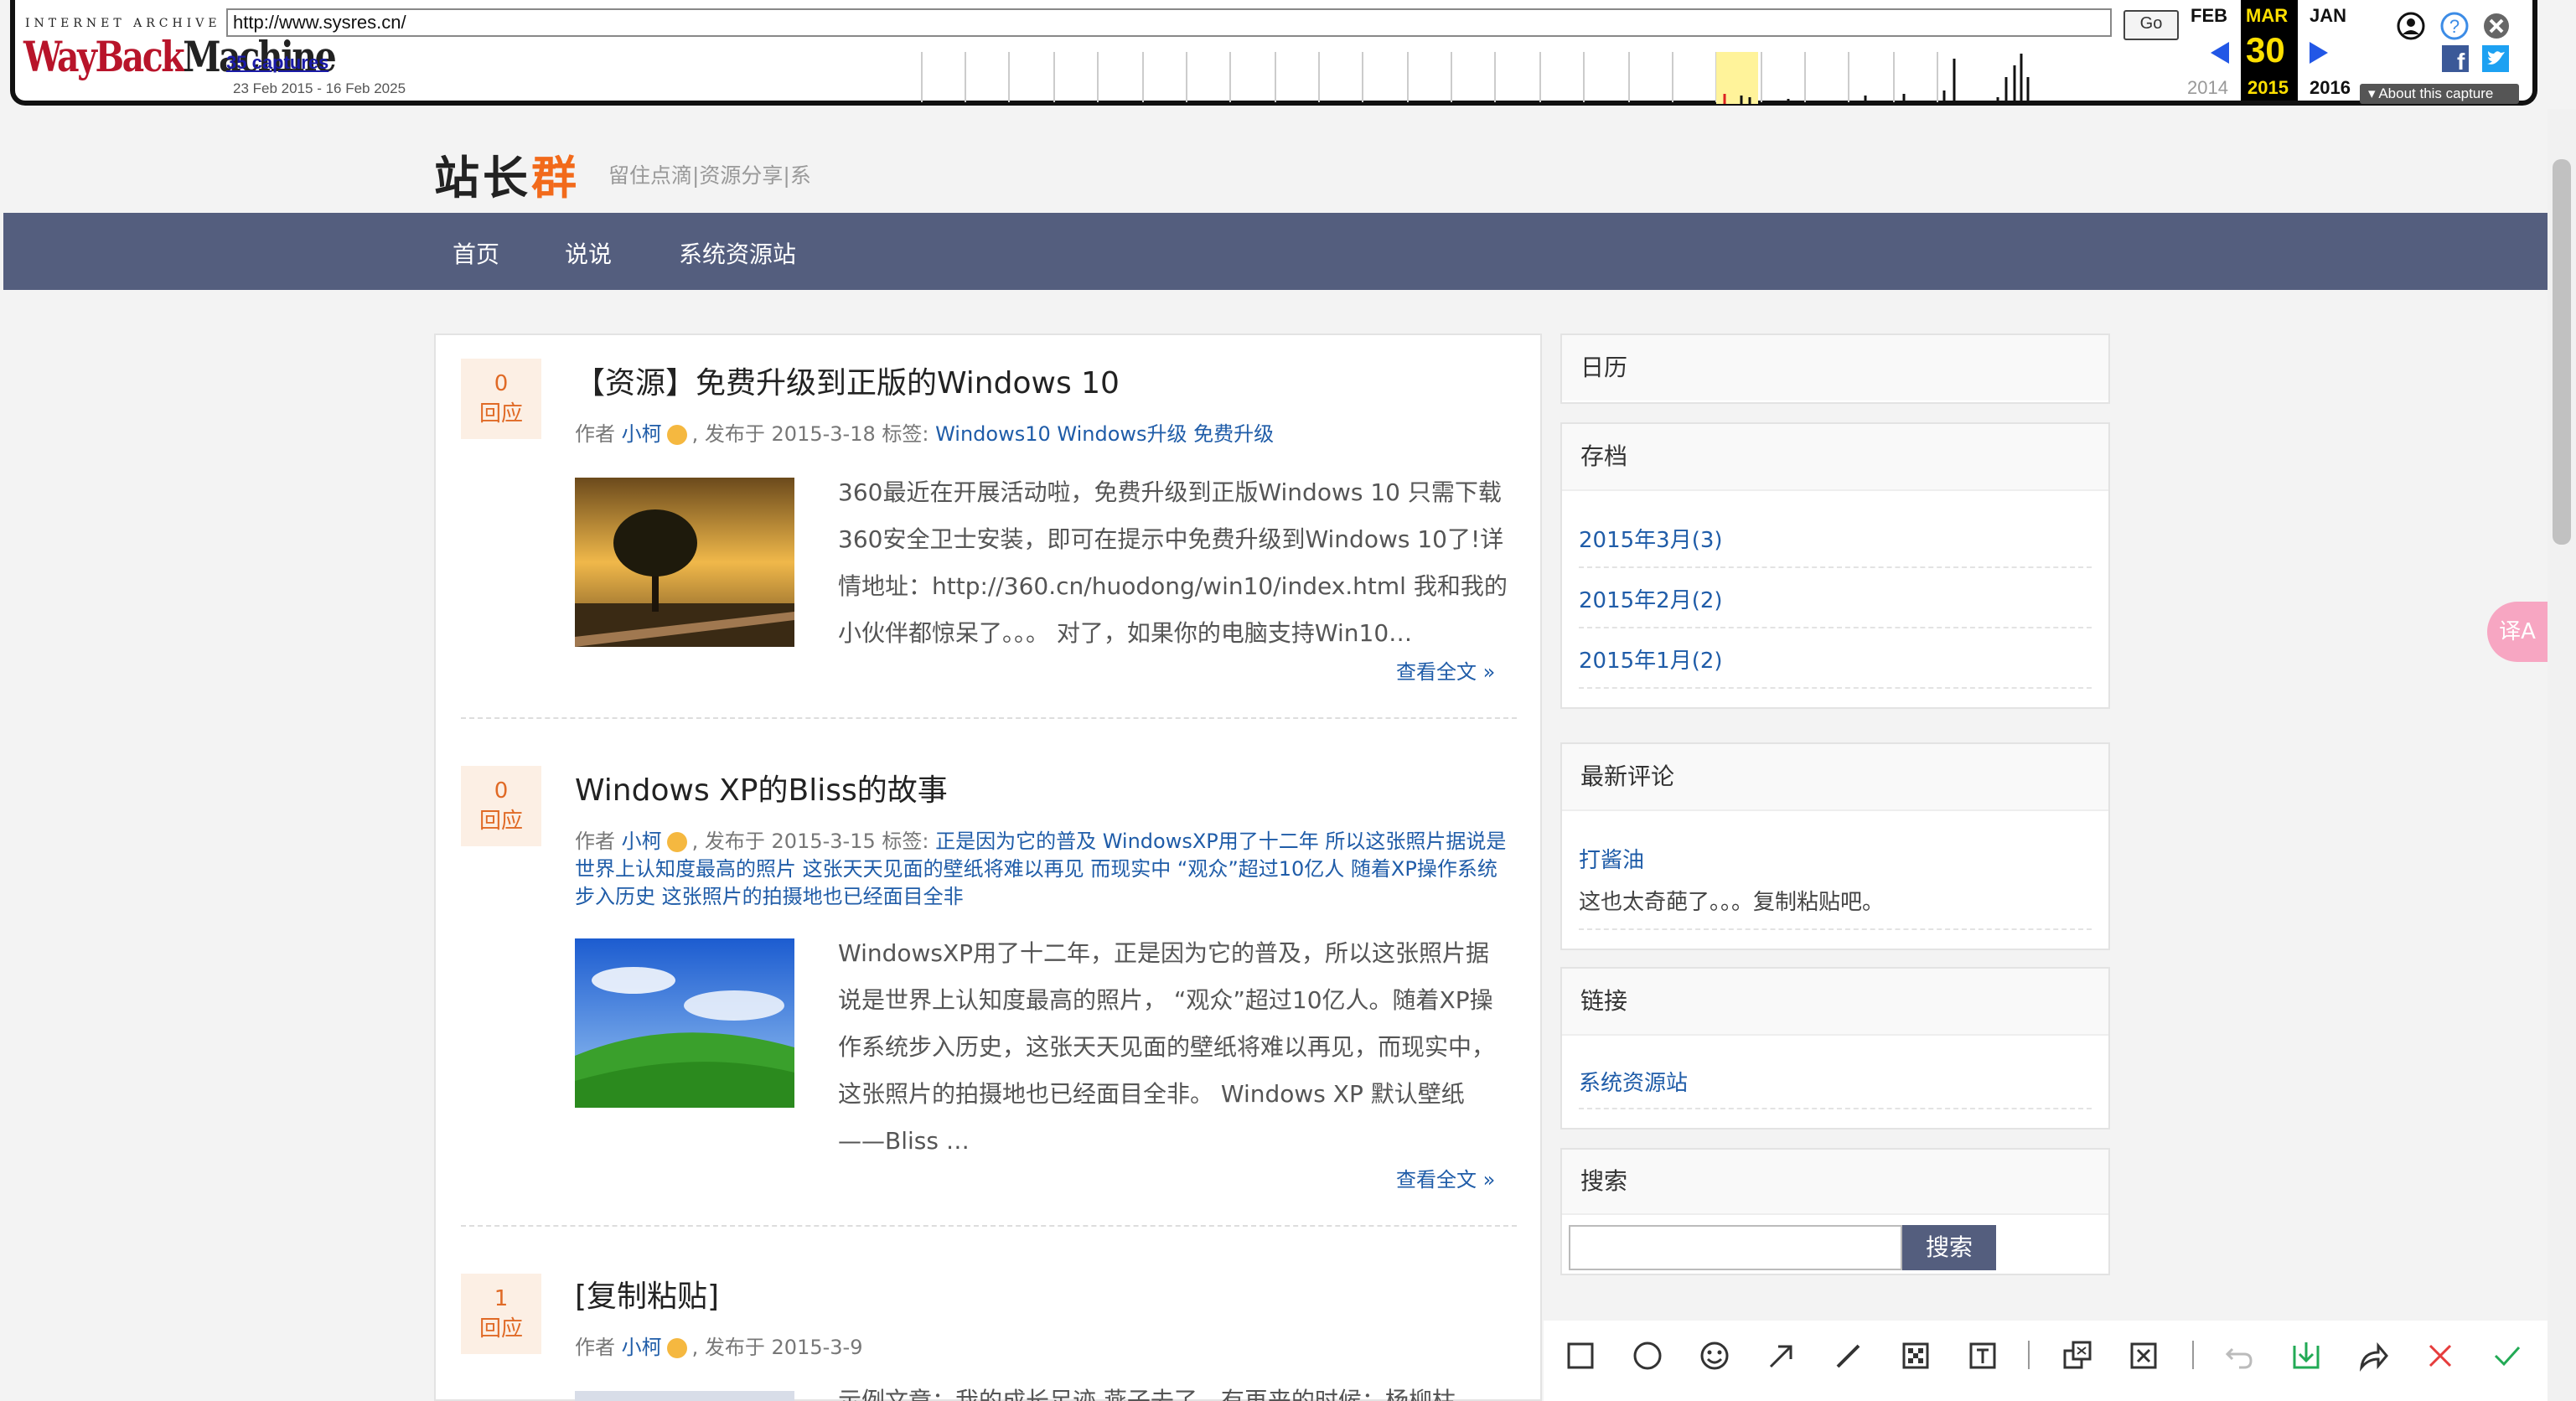 This screenshot has width=2576, height=1401. What do you see at coordinates (1714, 1355) in the screenshot?
I see `emoji-icon` at bounding box center [1714, 1355].